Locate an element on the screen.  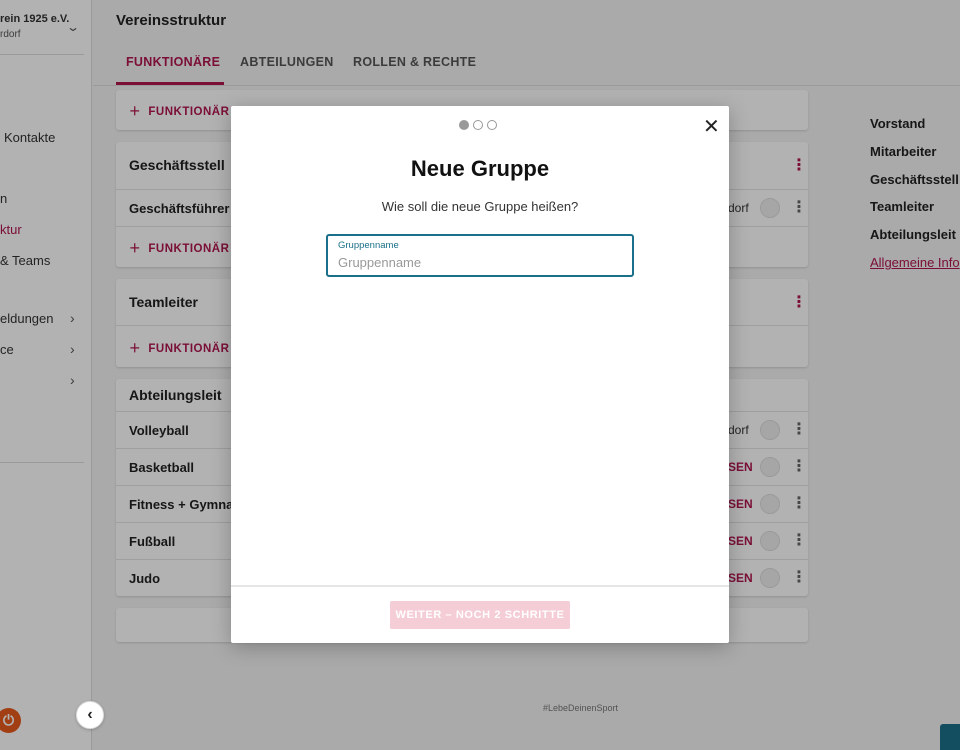
field-label: Gruppenname is located at coordinates (368, 245).